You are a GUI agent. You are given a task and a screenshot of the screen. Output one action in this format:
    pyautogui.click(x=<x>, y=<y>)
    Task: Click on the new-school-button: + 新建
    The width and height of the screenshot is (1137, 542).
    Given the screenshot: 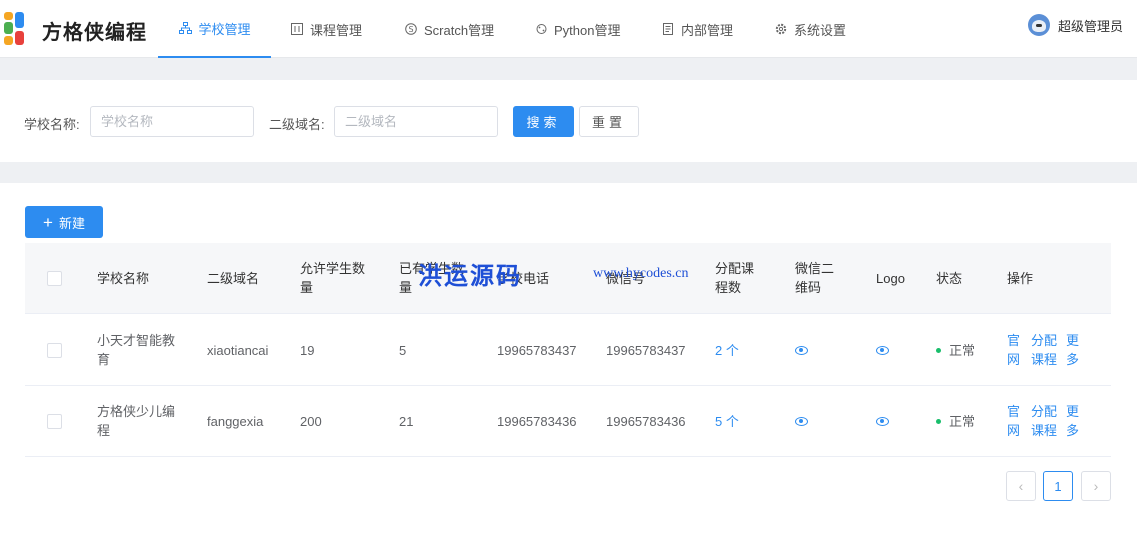 What is the action you would take?
    pyautogui.click(x=64, y=222)
    